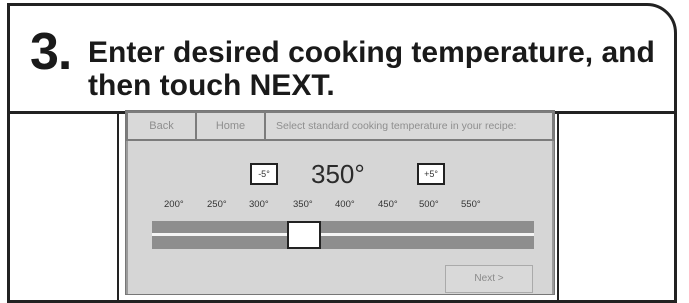 This screenshot has width=689, height=303. Describe the element at coordinates (338, 174) in the screenshot. I see `temperature-readout: 350°` at that location.